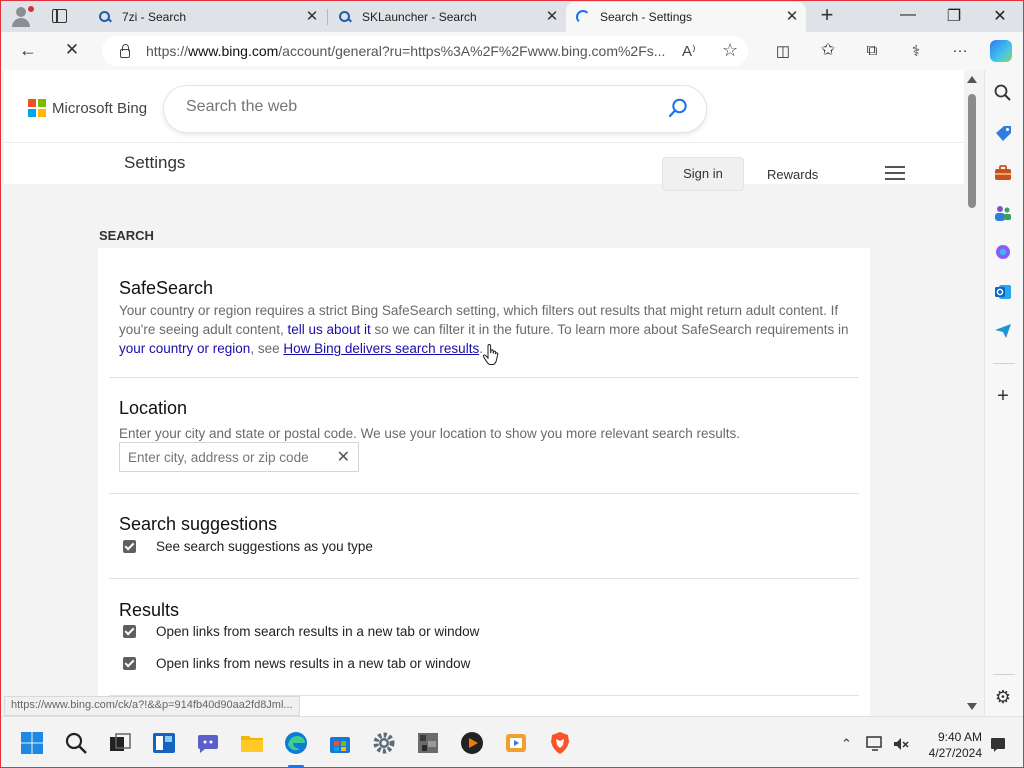 This screenshot has width=1024, height=768. What do you see at coordinates (828, 50) in the screenshot?
I see `favorites-icon: ✩` at bounding box center [828, 50].